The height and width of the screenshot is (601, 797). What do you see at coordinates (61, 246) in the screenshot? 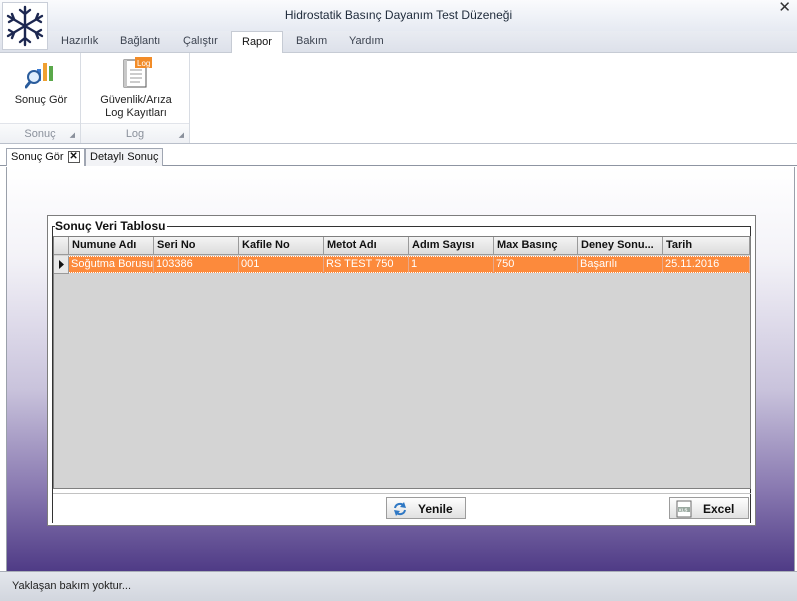
I see `header-corner` at bounding box center [61, 246].